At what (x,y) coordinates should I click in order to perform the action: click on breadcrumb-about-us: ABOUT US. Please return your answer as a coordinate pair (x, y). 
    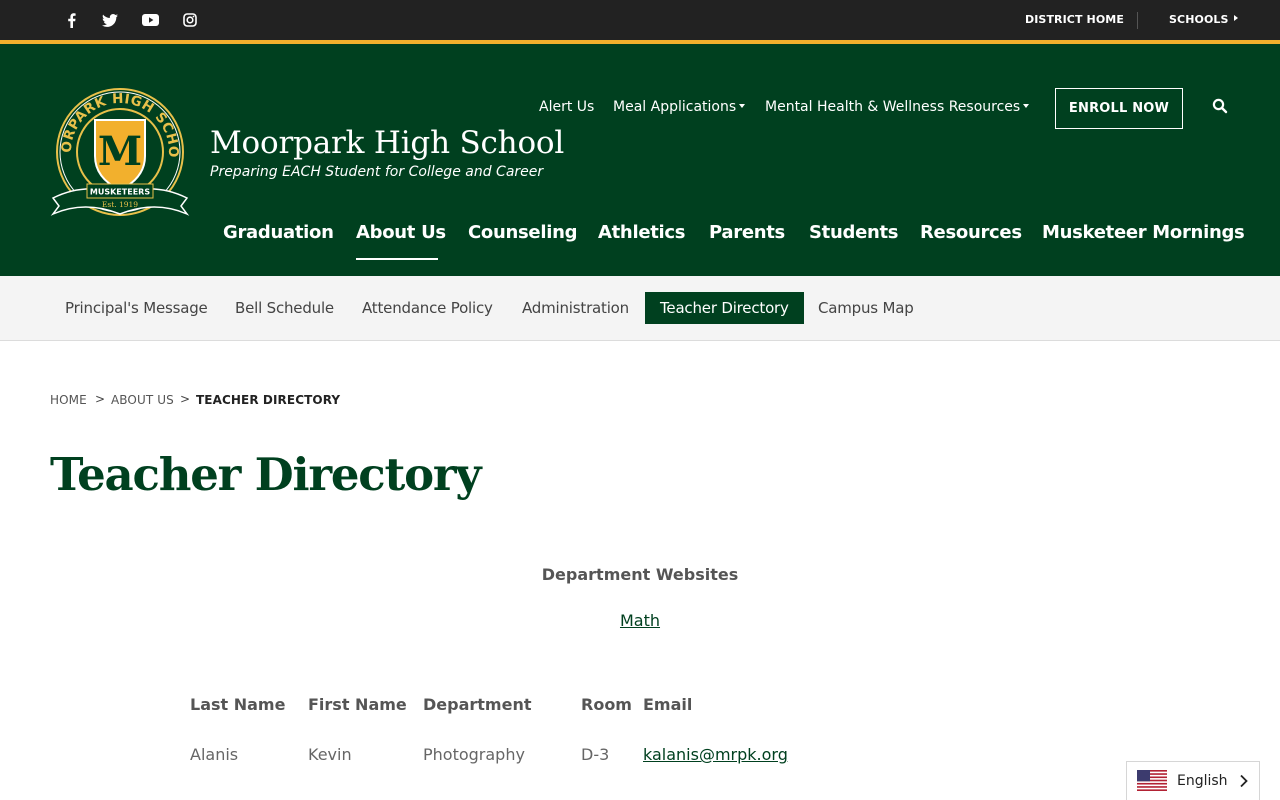
    Looking at the image, I should click on (142, 400).